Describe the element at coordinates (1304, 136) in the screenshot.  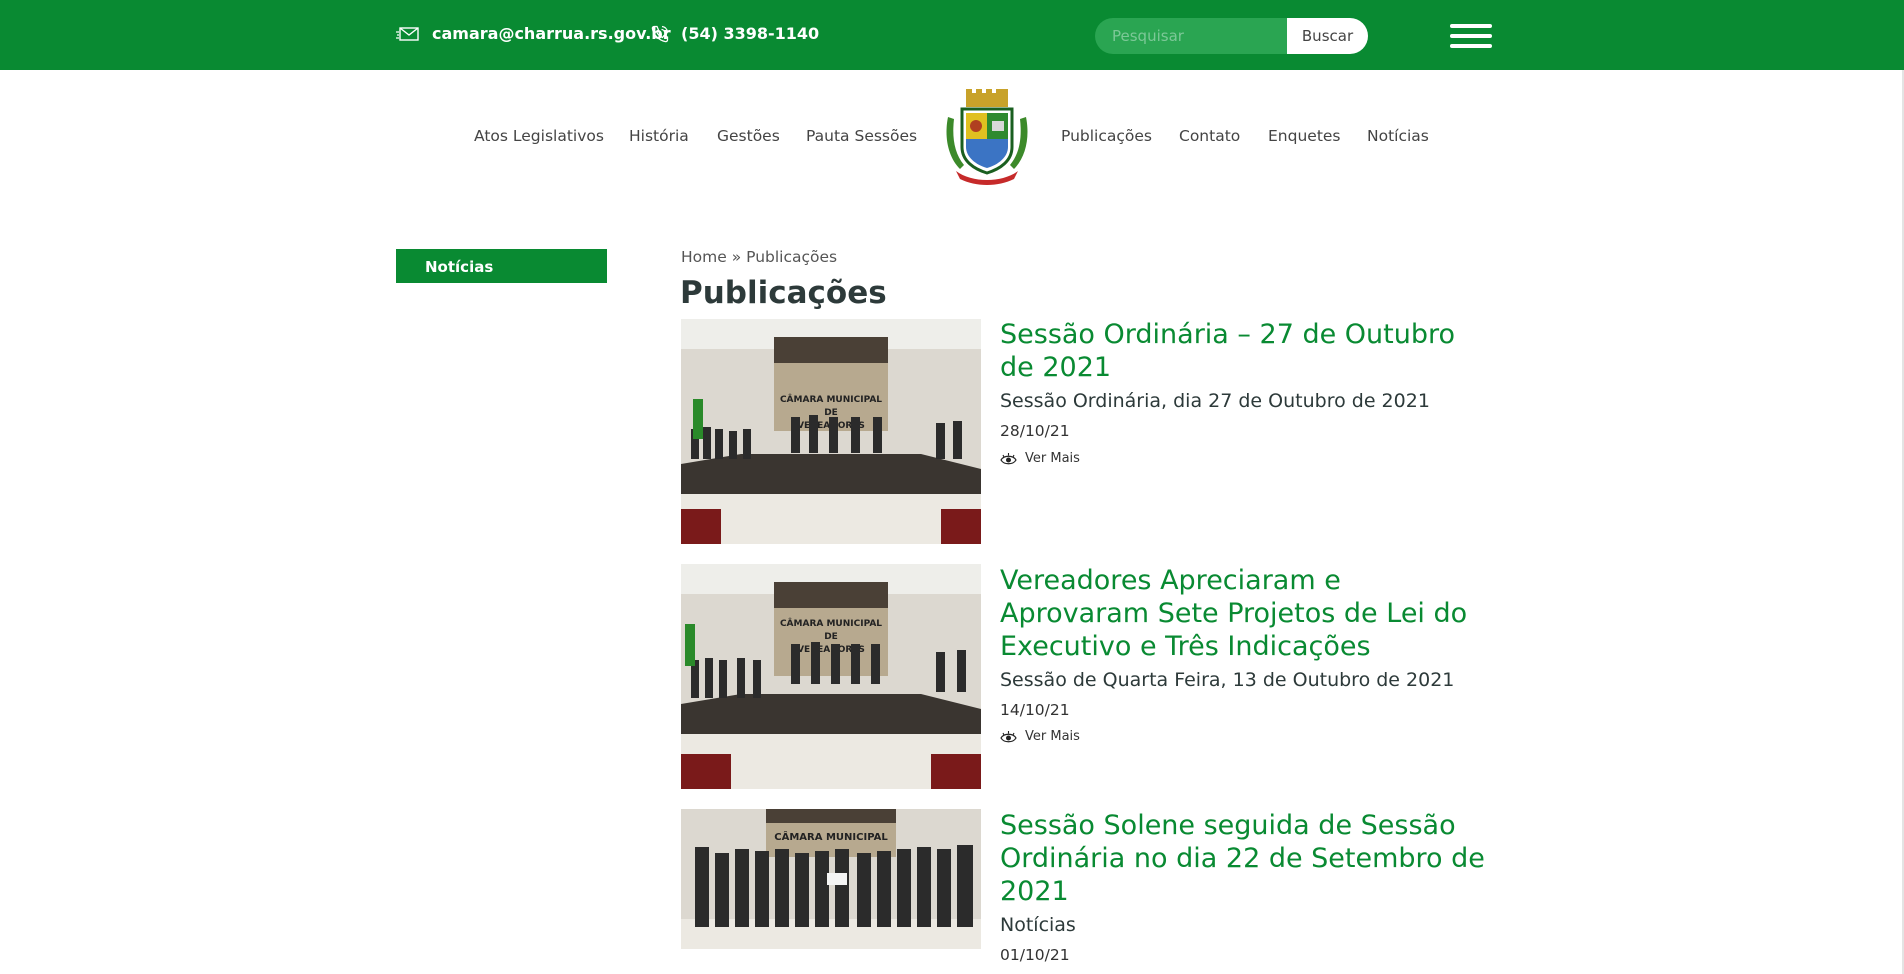
I see `nav-enquetes: Enquetes` at that location.